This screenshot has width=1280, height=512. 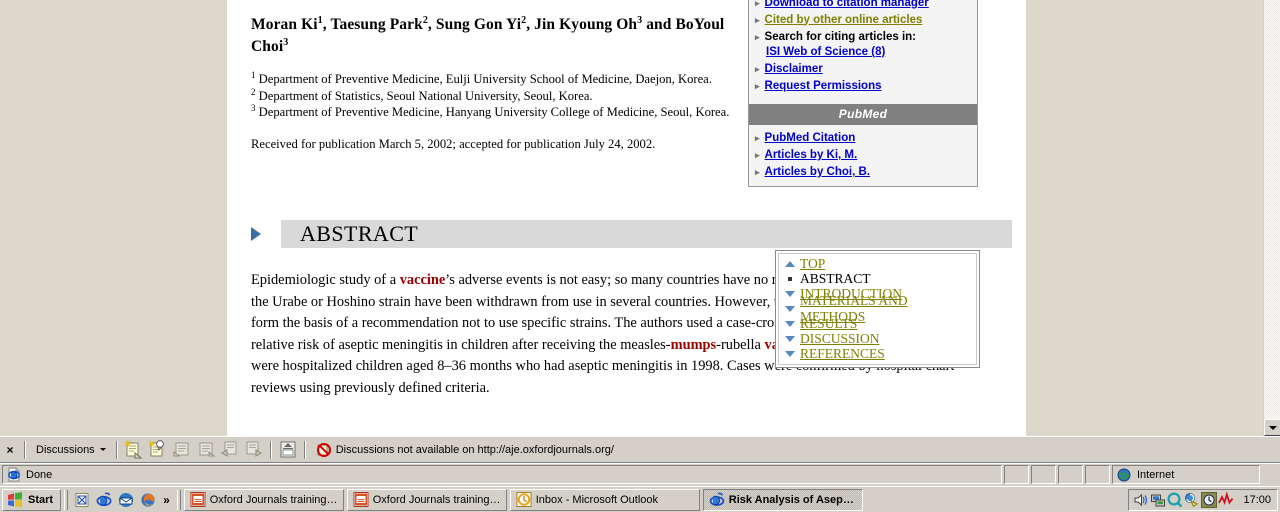 What do you see at coordinates (1226, 499) in the screenshot?
I see `activity-icon` at bounding box center [1226, 499].